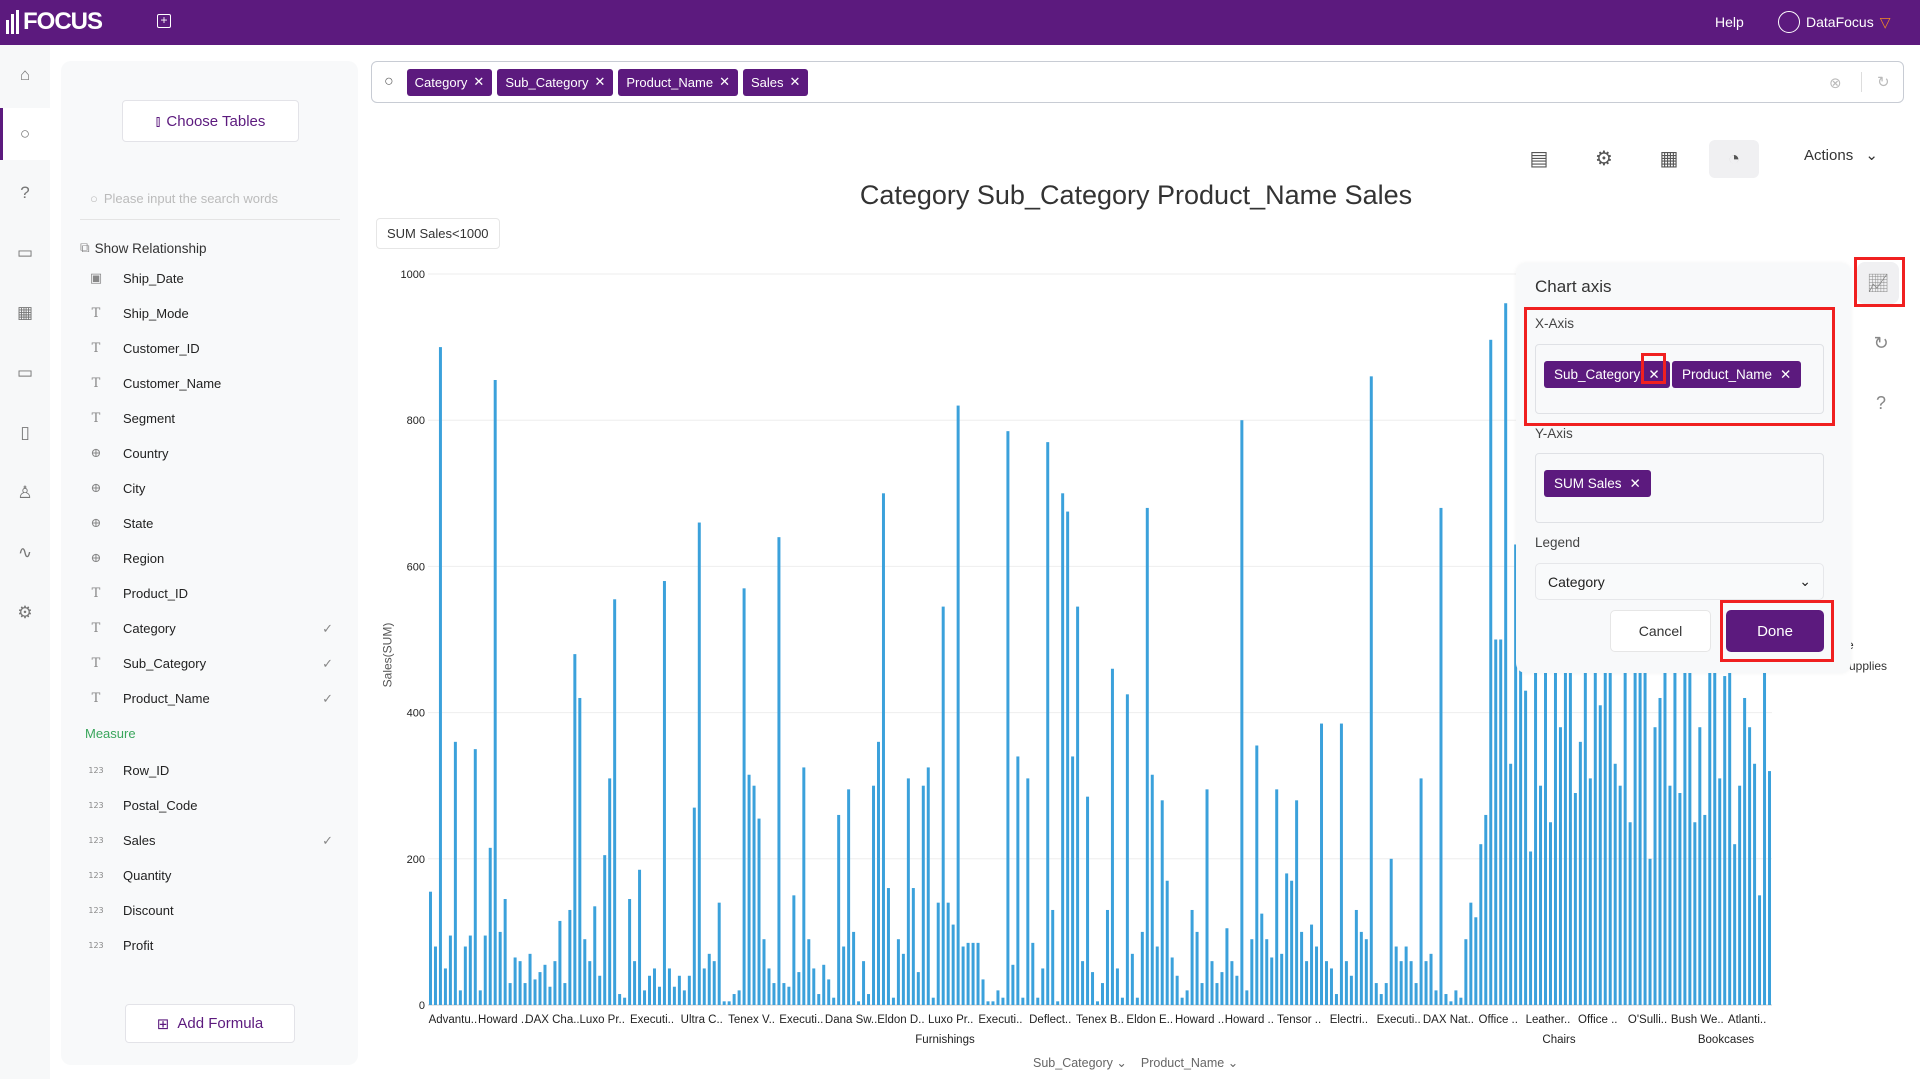  I want to click on user-icon: ♙, so click(25, 493).